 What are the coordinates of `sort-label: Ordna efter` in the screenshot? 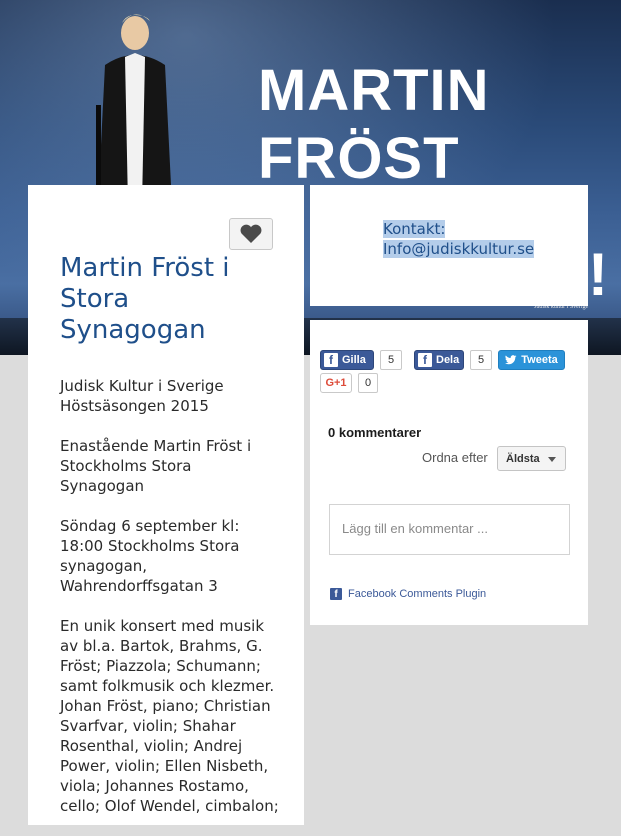 It's located at (455, 457).